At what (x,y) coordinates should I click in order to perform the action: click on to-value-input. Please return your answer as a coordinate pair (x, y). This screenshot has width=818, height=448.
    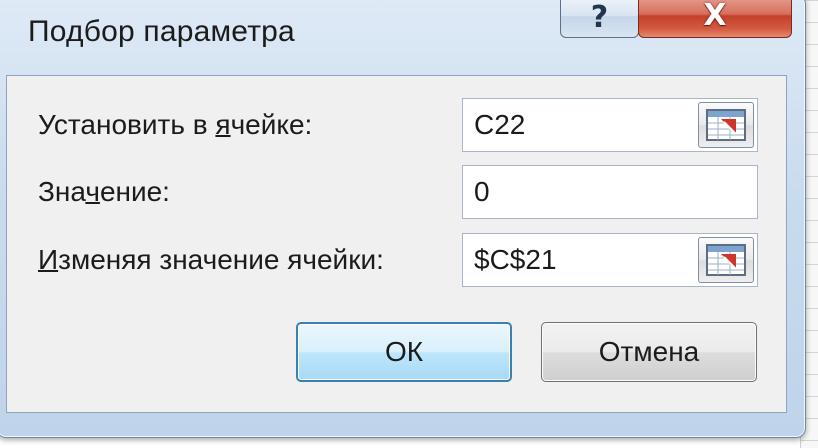
    Looking at the image, I should click on (608, 192).